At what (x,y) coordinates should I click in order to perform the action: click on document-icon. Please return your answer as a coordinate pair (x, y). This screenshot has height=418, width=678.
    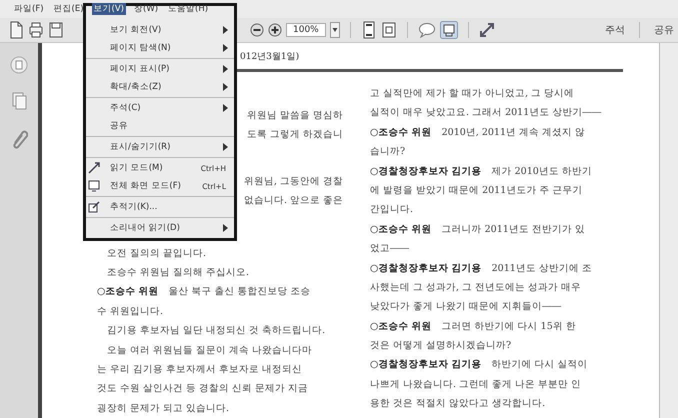
    Looking at the image, I should click on (16, 30).